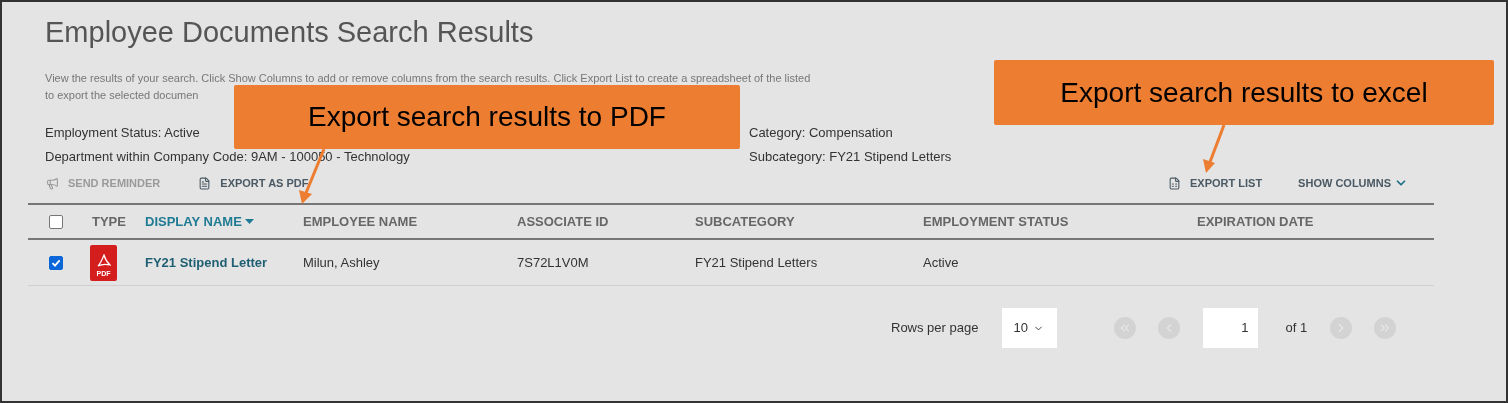  What do you see at coordinates (1215, 183) in the screenshot?
I see `export-list-button: EXPORT LIST` at bounding box center [1215, 183].